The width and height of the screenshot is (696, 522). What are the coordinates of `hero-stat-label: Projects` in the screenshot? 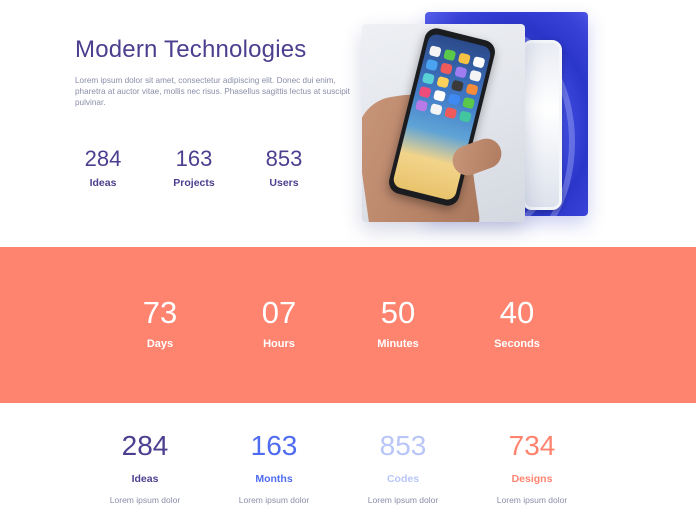 It's located at (194, 183).